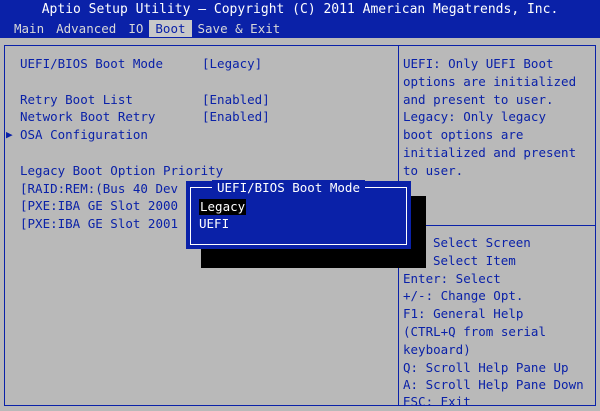 The image size is (600, 411). What do you see at coordinates (437, 349) in the screenshot?
I see `key-keyboard: keyboard)` at bounding box center [437, 349].